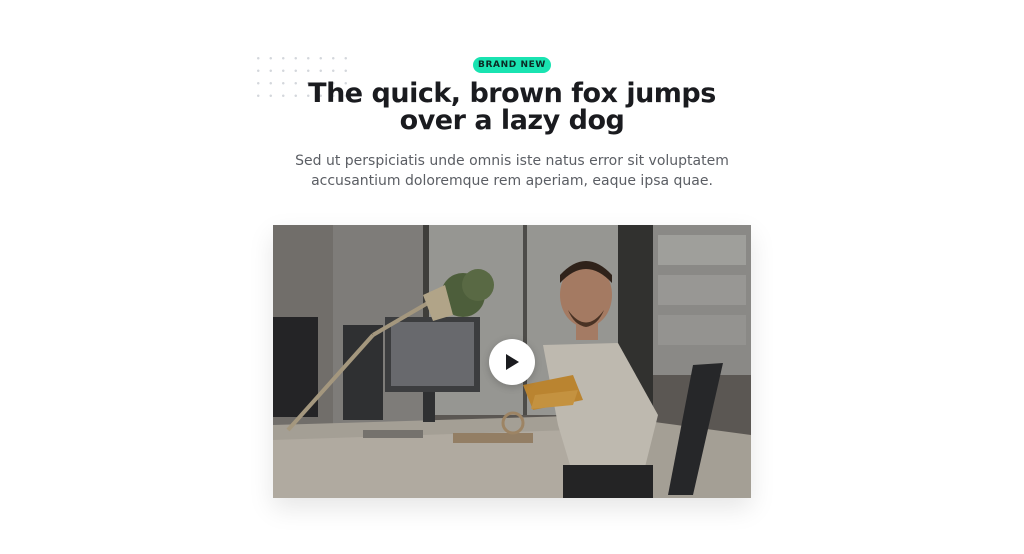  I want to click on hero-title-line-1: The quick, brown fox jumps, so click(512, 93).